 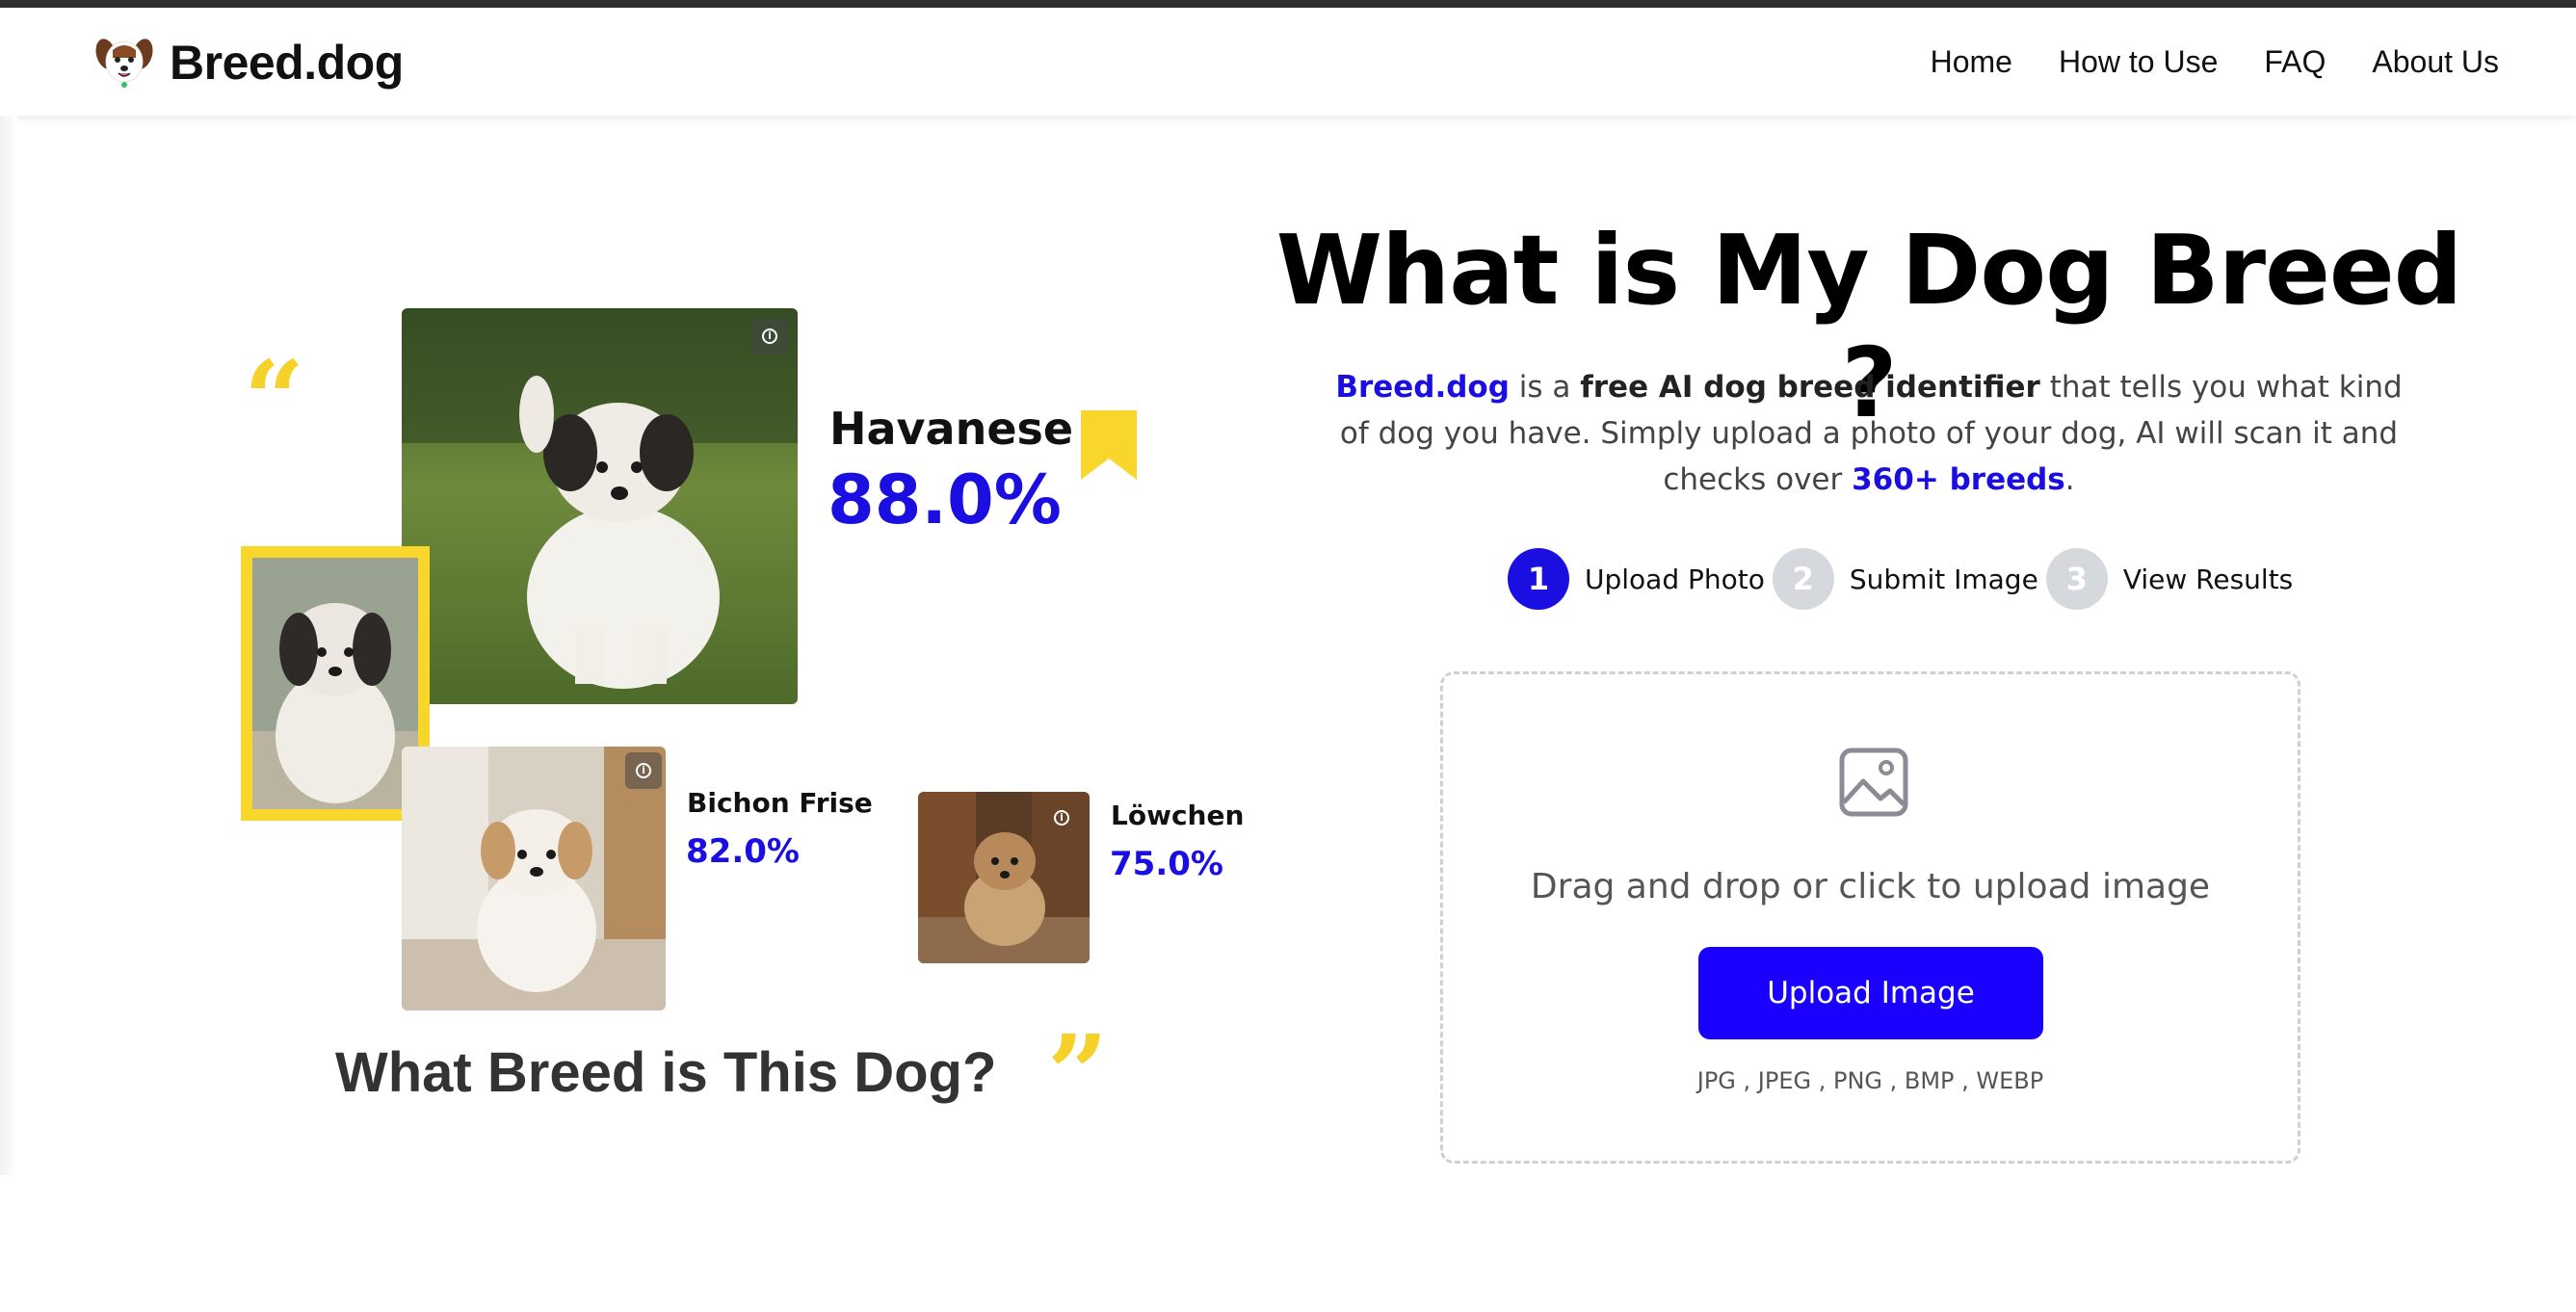 I want to click on sitting-havanese-image, so click(x=335, y=684).